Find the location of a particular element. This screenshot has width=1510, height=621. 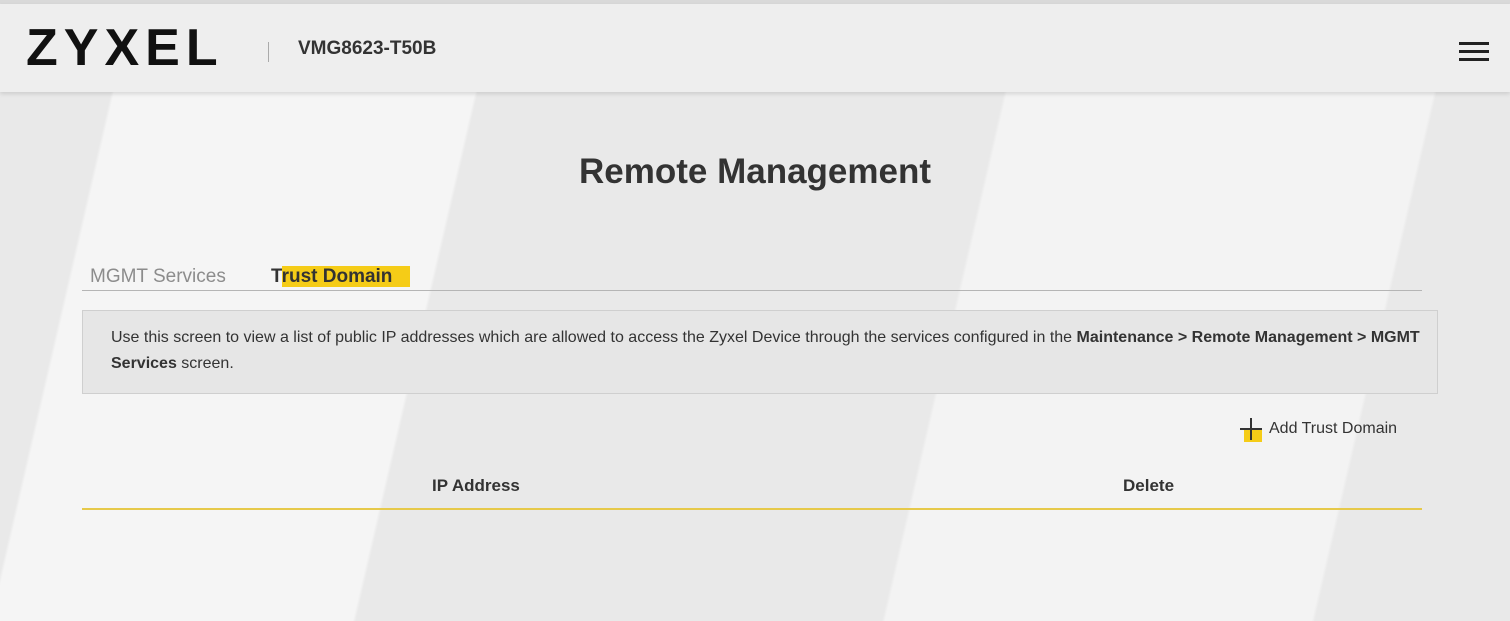

tab-trust-domain: Trust Domain is located at coordinates (341, 277).